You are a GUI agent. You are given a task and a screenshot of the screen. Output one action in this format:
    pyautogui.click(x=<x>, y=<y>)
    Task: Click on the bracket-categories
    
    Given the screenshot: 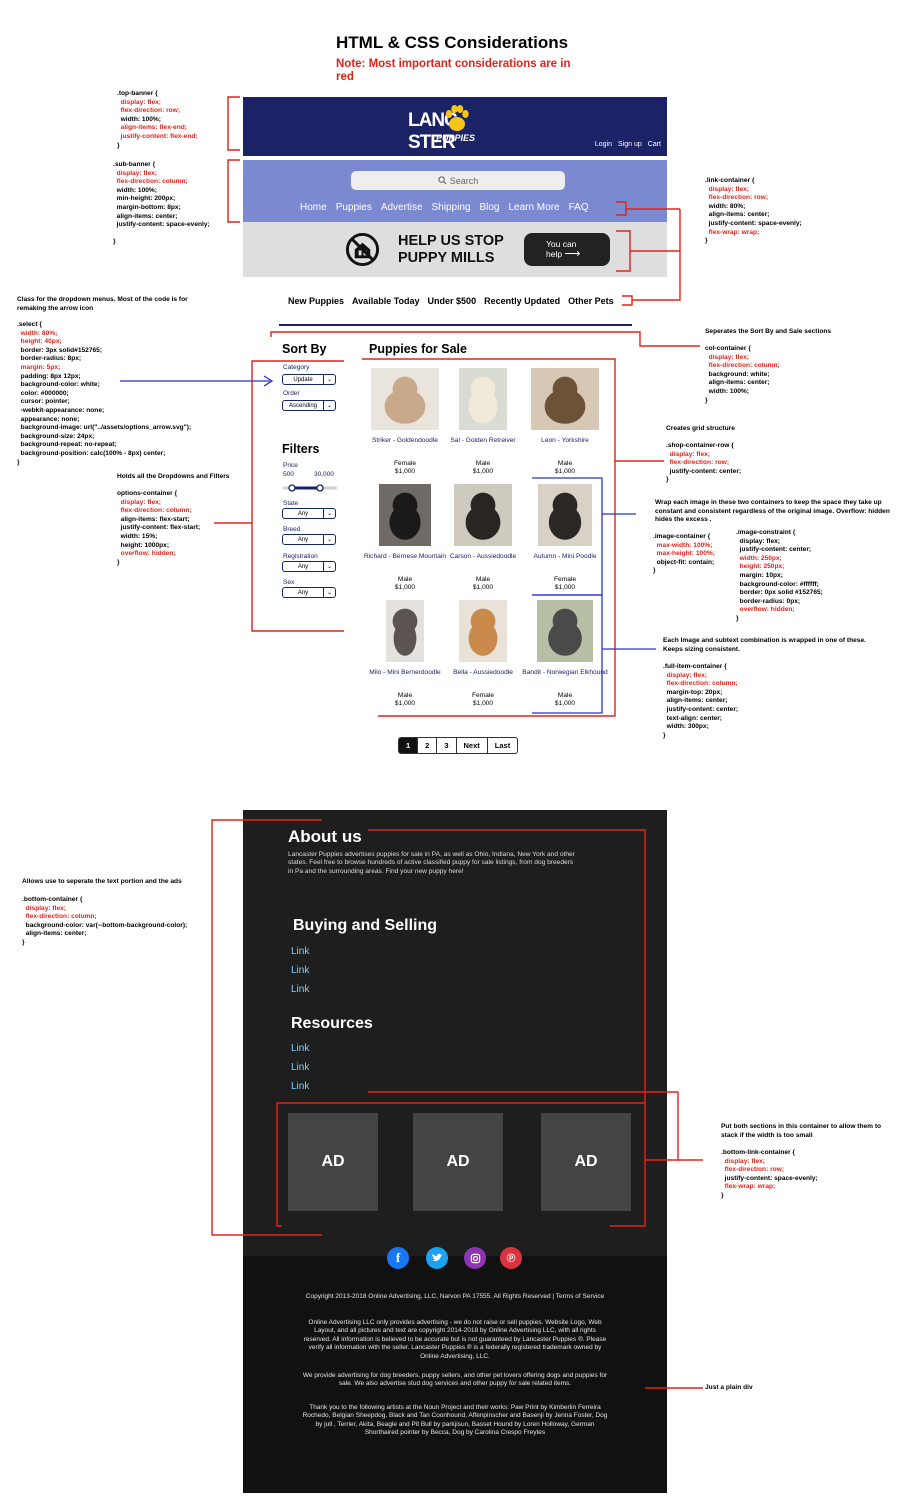 What is the action you would take?
    pyautogui.click(x=627, y=300)
    